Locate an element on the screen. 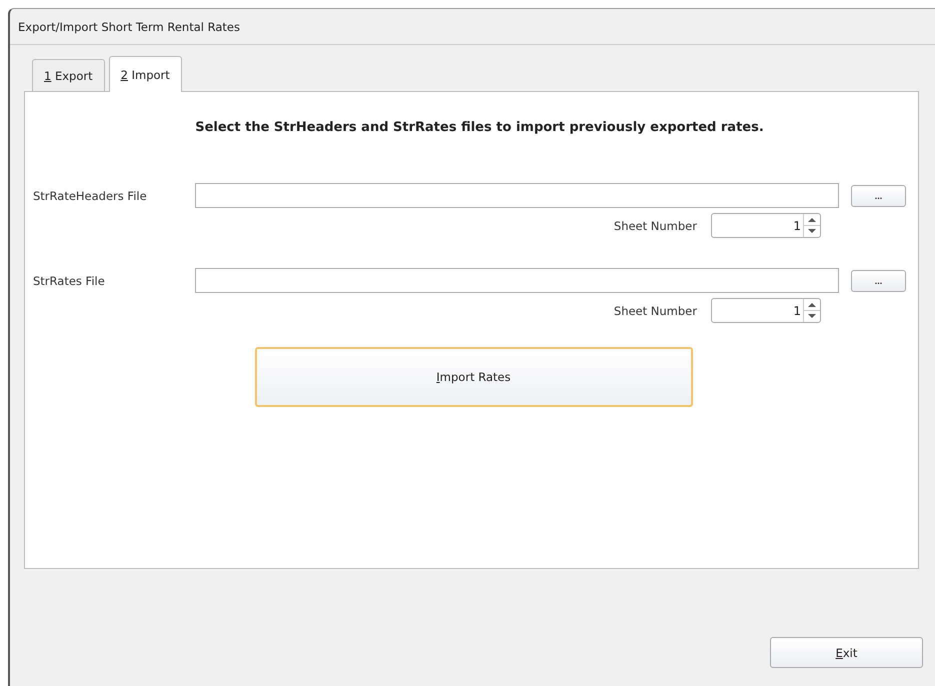  tab: 2 Import is located at coordinates (145, 74).